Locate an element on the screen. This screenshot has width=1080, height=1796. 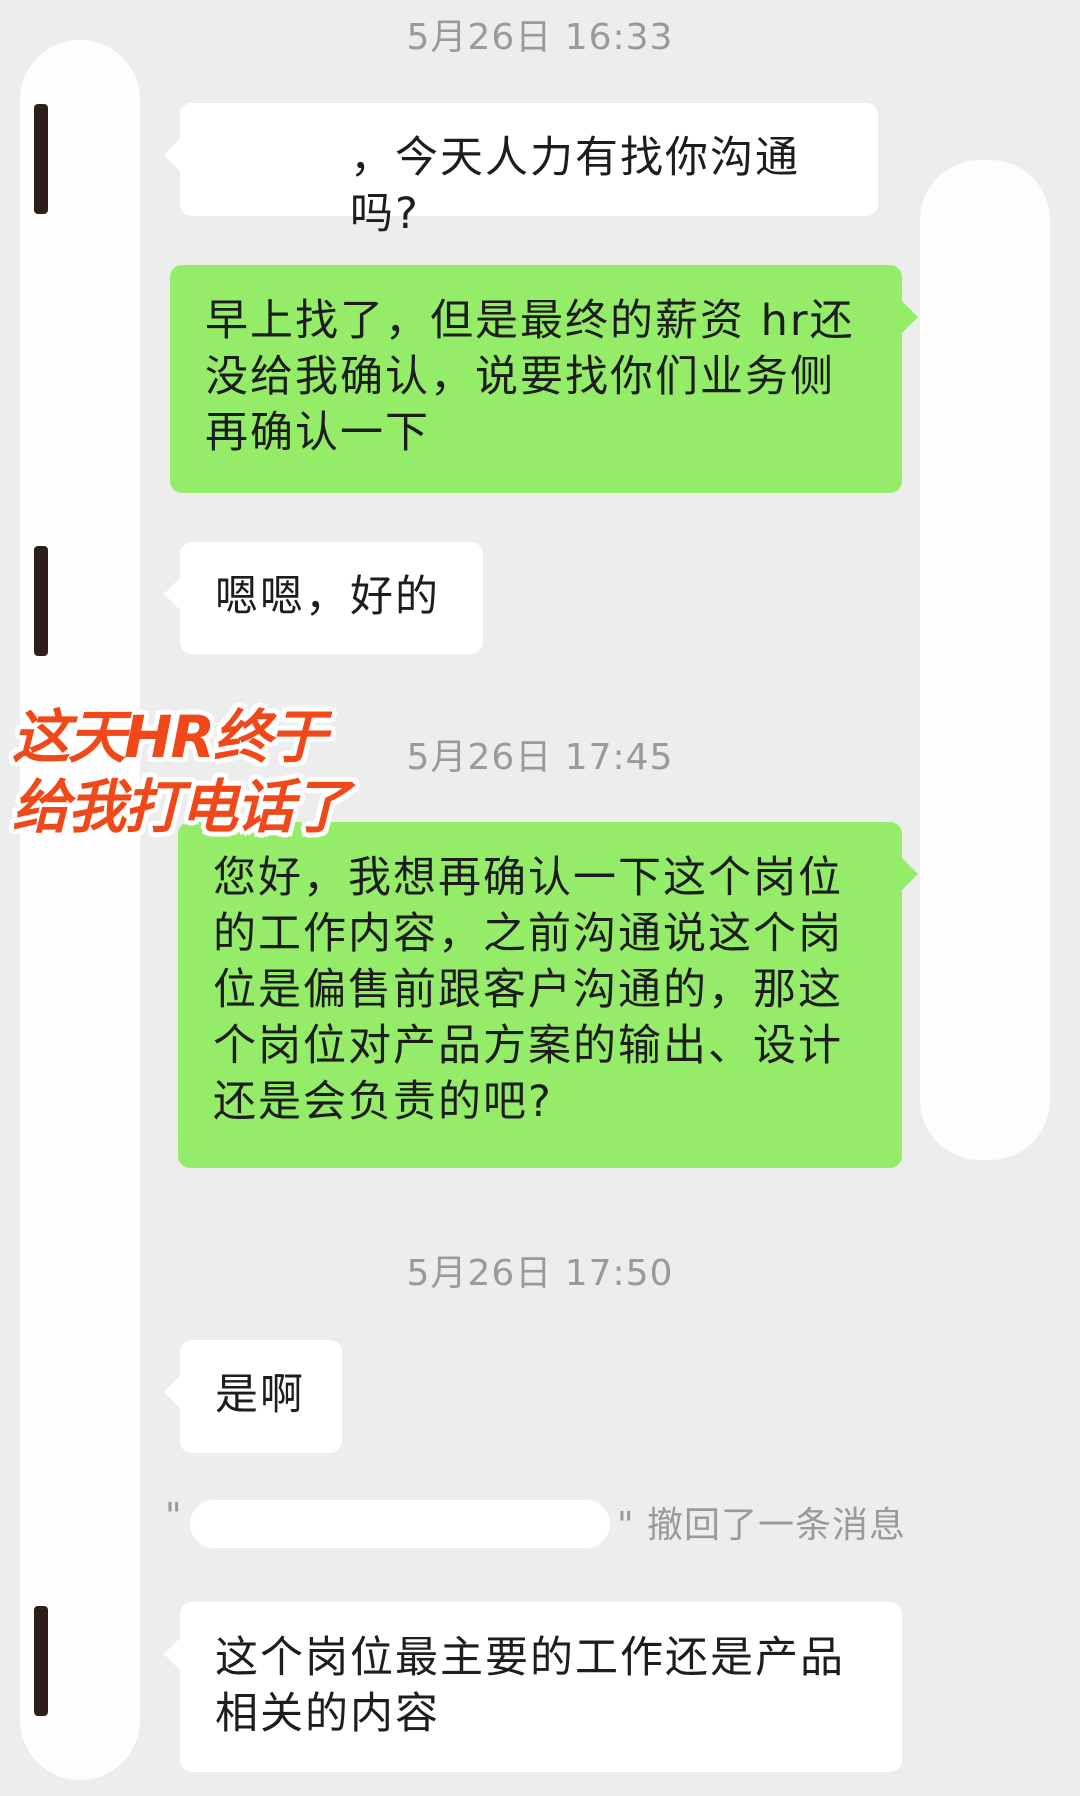
outgoing-message-bubble: 早上找了，但是最终的薪资 hr还 没给我确认，说要找你们业务侧 再确认一下 is located at coordinates (544, 379).